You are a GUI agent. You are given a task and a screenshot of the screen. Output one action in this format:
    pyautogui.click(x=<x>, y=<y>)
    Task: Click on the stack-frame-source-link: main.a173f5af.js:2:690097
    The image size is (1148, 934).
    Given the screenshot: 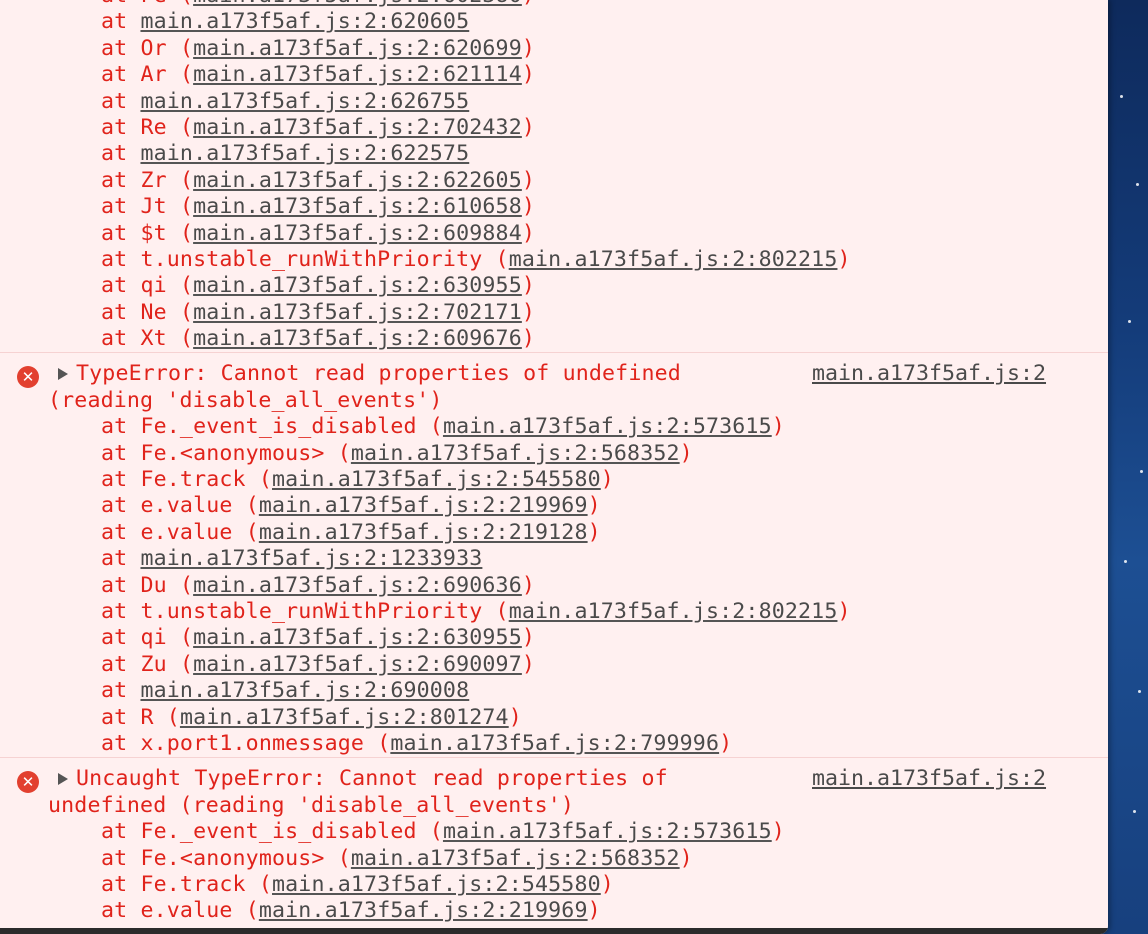 What is the action you would take?
    pyautogui.click(x=357, y=664)
    